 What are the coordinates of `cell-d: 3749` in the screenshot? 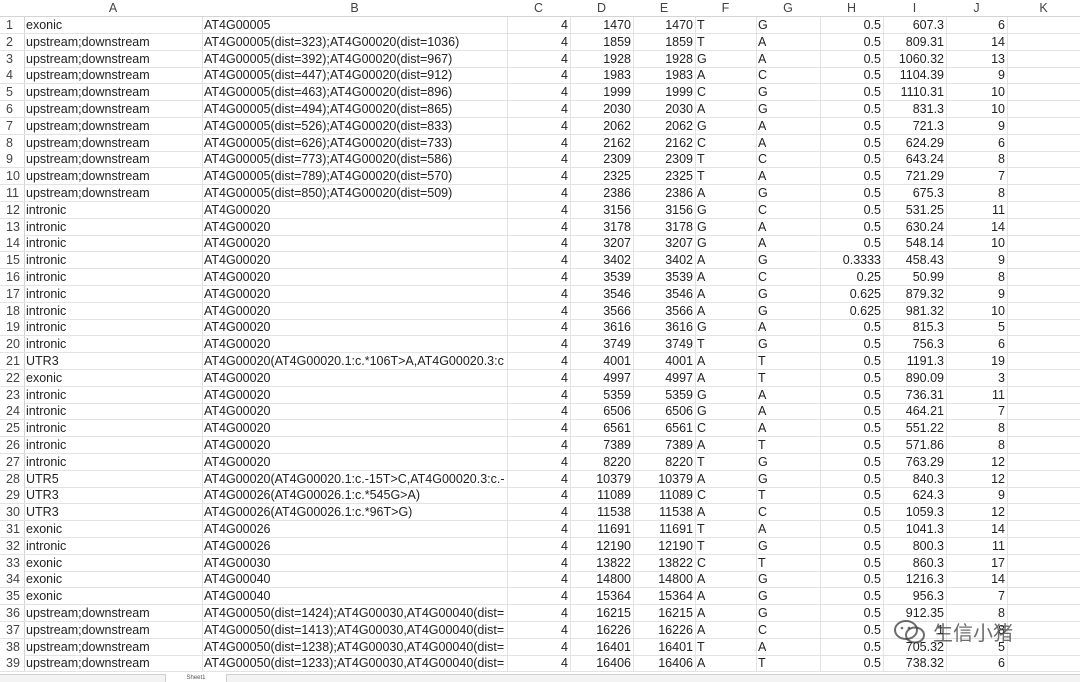 It's located at (602, 345).